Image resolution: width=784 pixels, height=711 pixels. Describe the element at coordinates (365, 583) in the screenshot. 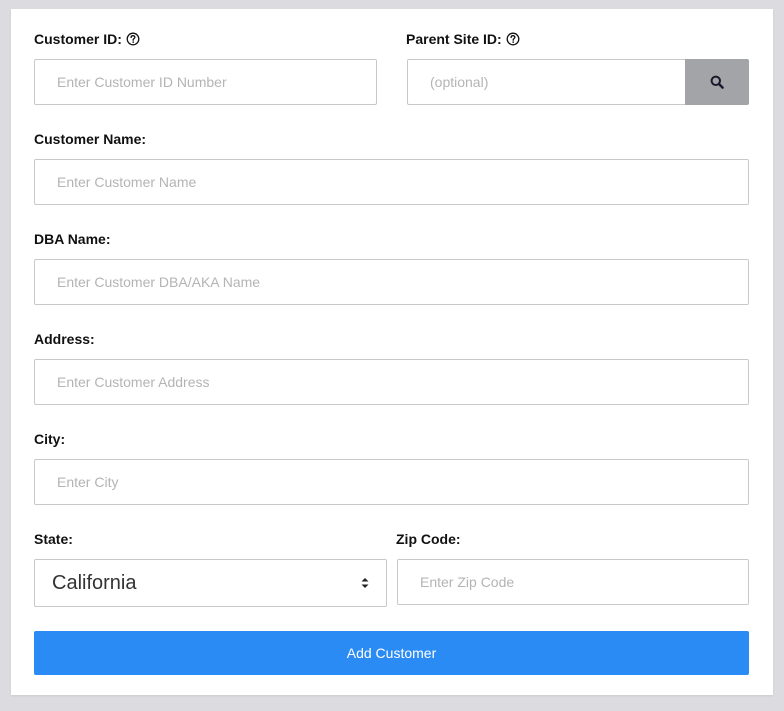

I see `sort-arrows-icon` at that location.